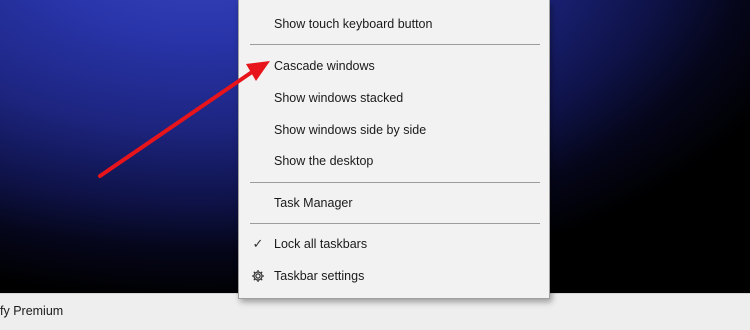 This screenshot has width=750, height=330. Describe the element at coordinates (313, 203) in the screenshot. I see `menu-item-label: Task Manager` at that location.